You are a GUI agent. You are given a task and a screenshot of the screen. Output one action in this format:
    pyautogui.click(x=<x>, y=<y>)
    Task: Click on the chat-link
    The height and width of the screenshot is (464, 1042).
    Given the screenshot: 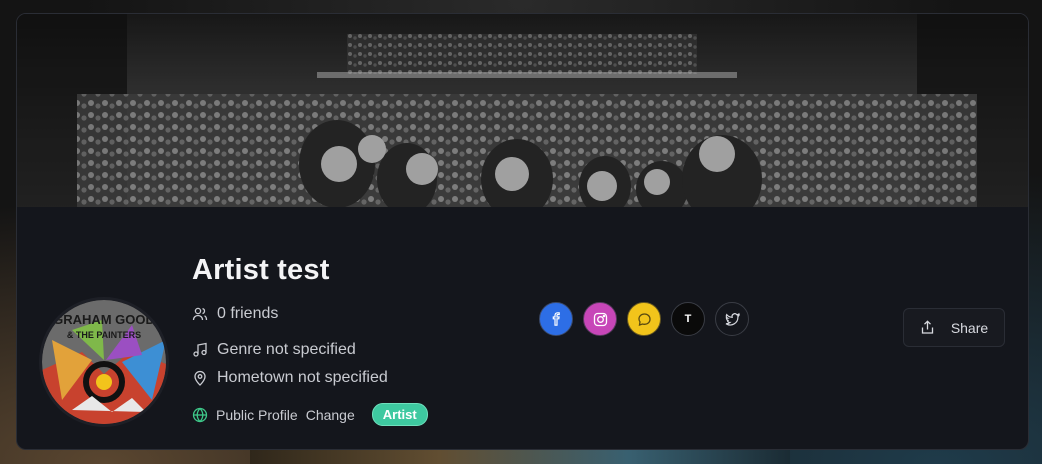 What is the action you would take?
    pyautogui.click(x=644, y=319)
    